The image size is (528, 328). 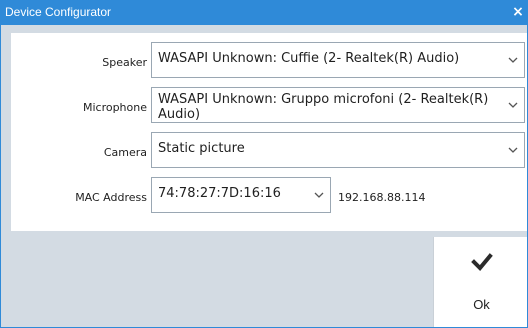 I want to click on camera-label: Camera, so click(x=125, y=152).